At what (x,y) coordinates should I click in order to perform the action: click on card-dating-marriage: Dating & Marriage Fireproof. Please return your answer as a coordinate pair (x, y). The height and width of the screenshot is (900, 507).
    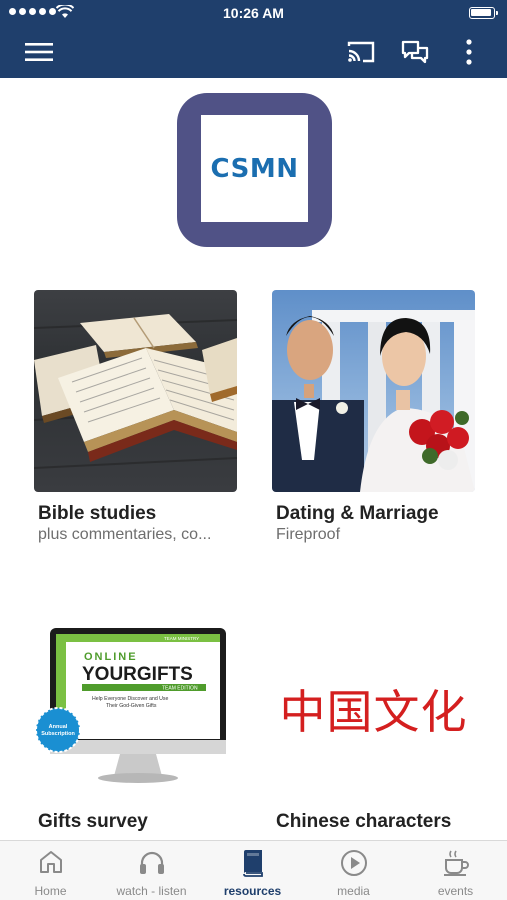
    Looking at the image, I should click on (373, 420).